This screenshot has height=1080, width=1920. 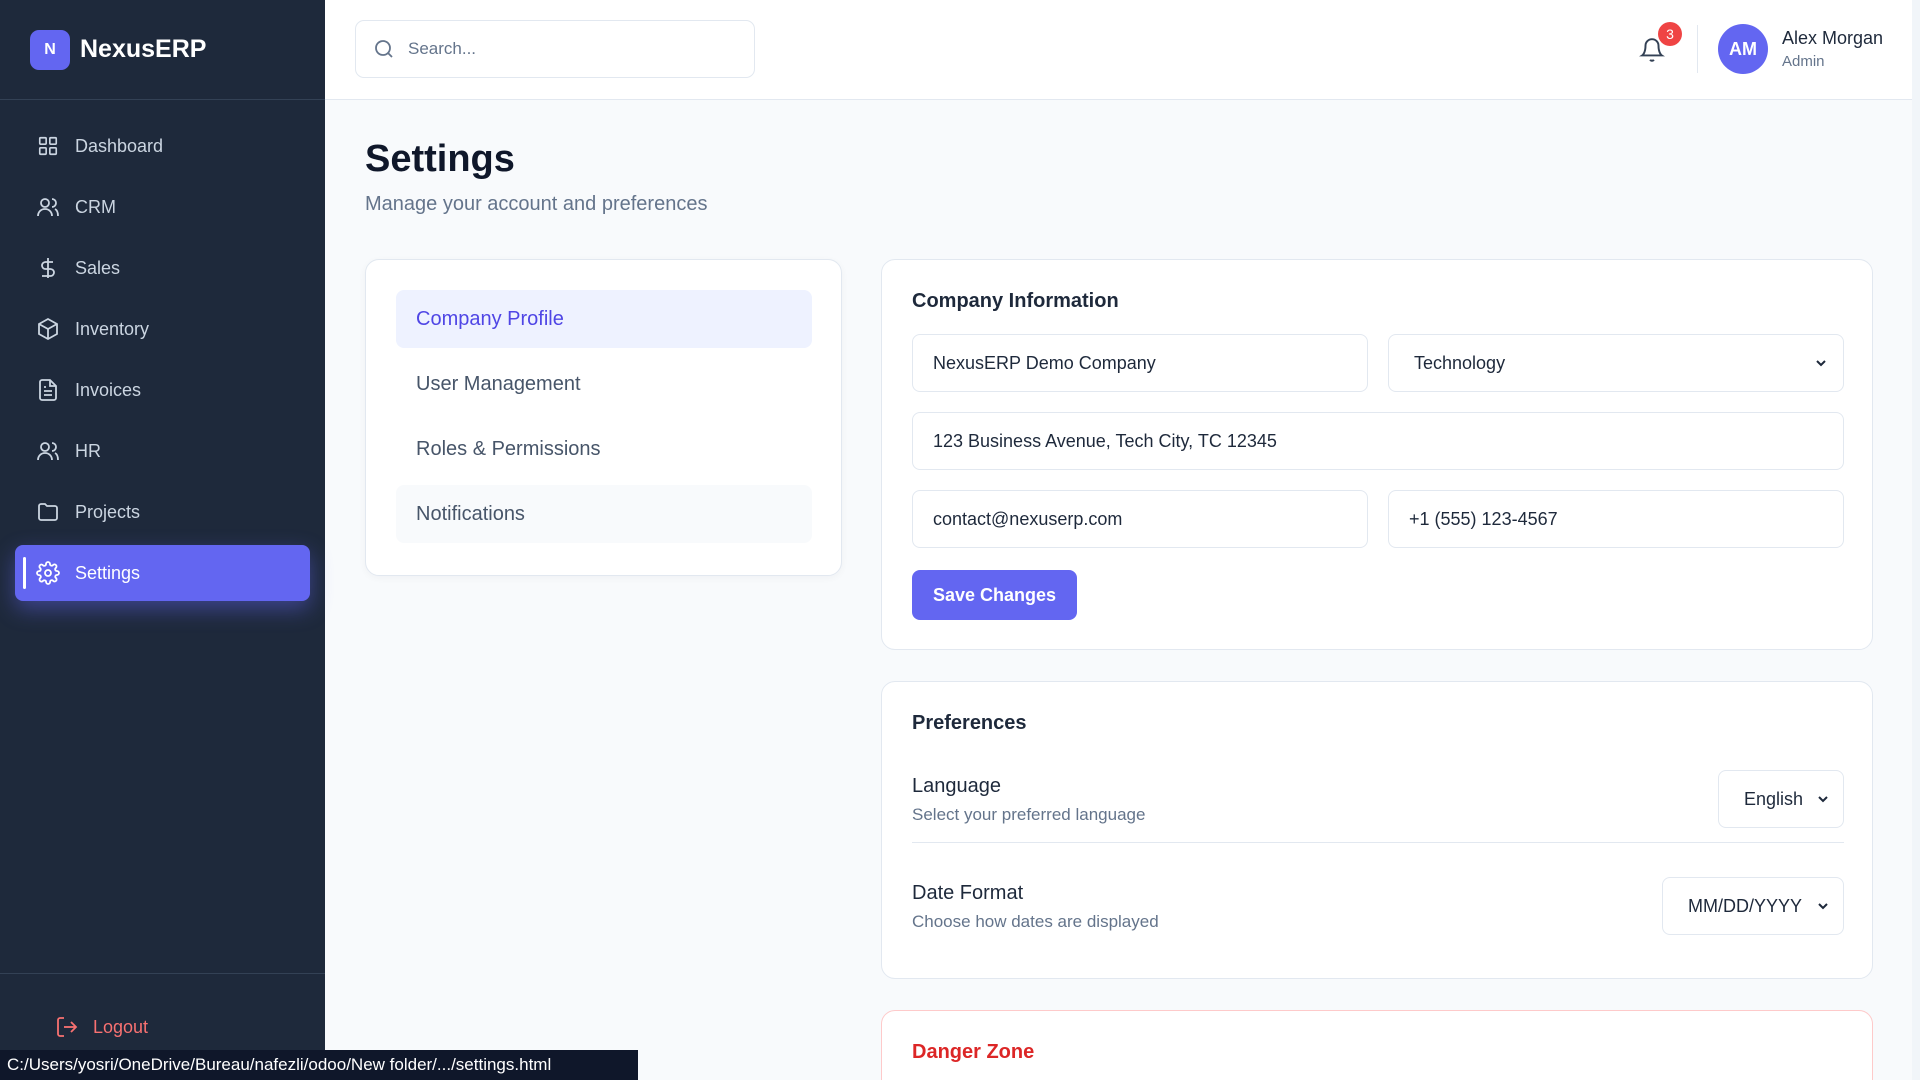 What do you see at coordinates (98, 267) in the screenshot?
I see `sidebar-item-label: Sales` at bounding box center [98, 267].